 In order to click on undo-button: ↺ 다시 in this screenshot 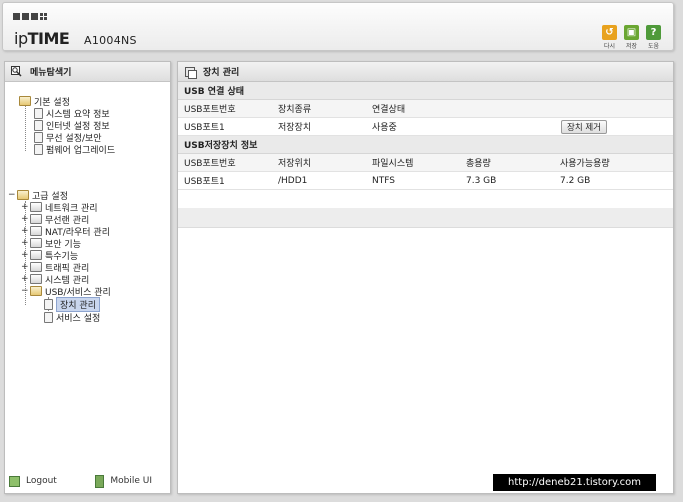, I will do `click(609, 37)`.